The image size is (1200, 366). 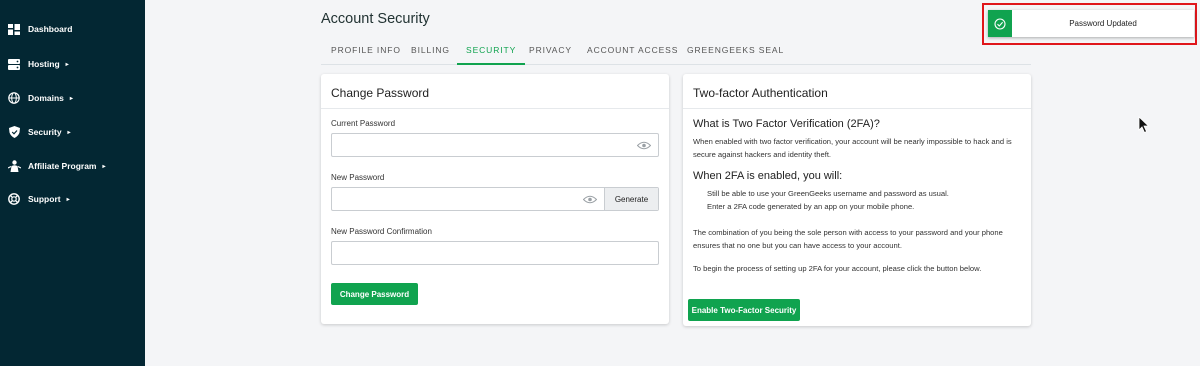 What do you see at coordinates (358, 177) in the screenshot?
I see `new-password-label: New Password` at bounding box center [358, 177].